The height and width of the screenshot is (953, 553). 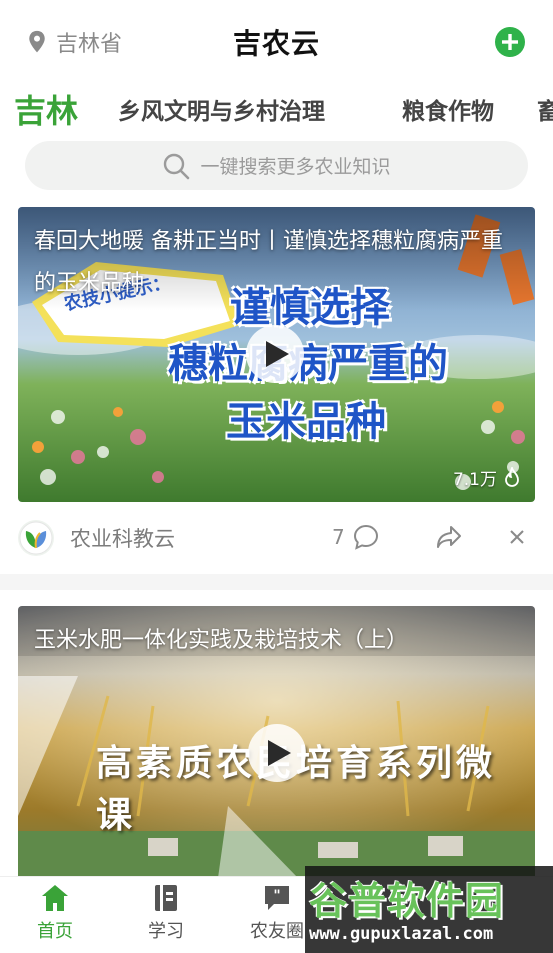 I want to click on tab-livestock: 畜, so click(x=545, y=109).